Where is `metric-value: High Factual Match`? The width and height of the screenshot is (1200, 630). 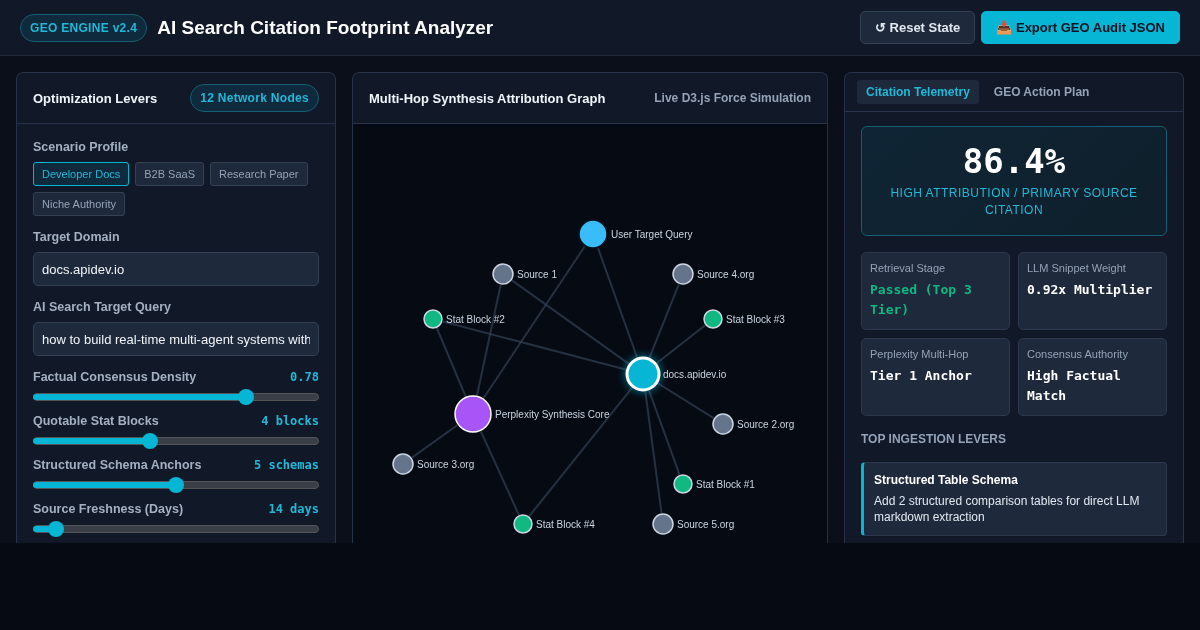
metric-value: High Factual Match is located at coordinates (1074, 386).